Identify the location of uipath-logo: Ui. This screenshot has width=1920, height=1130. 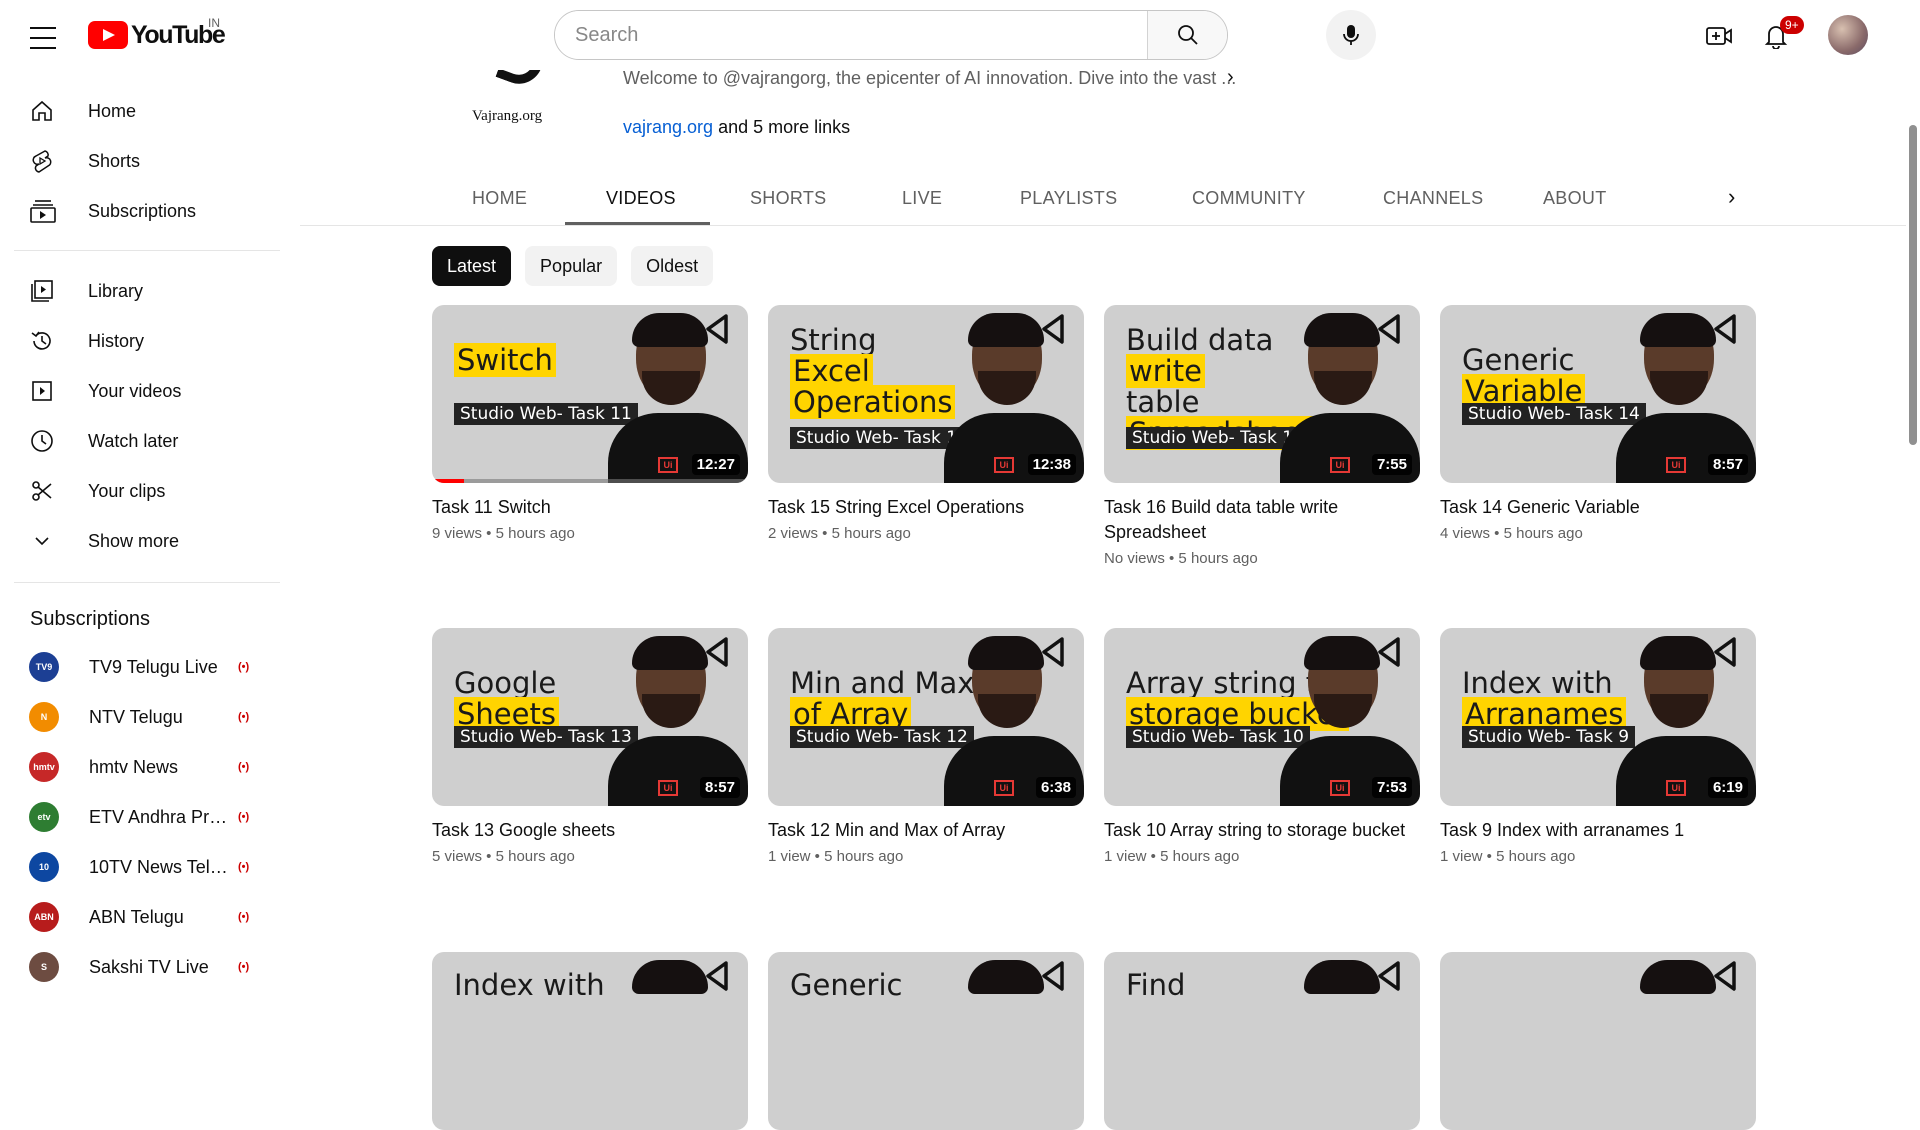
(1676, 465).